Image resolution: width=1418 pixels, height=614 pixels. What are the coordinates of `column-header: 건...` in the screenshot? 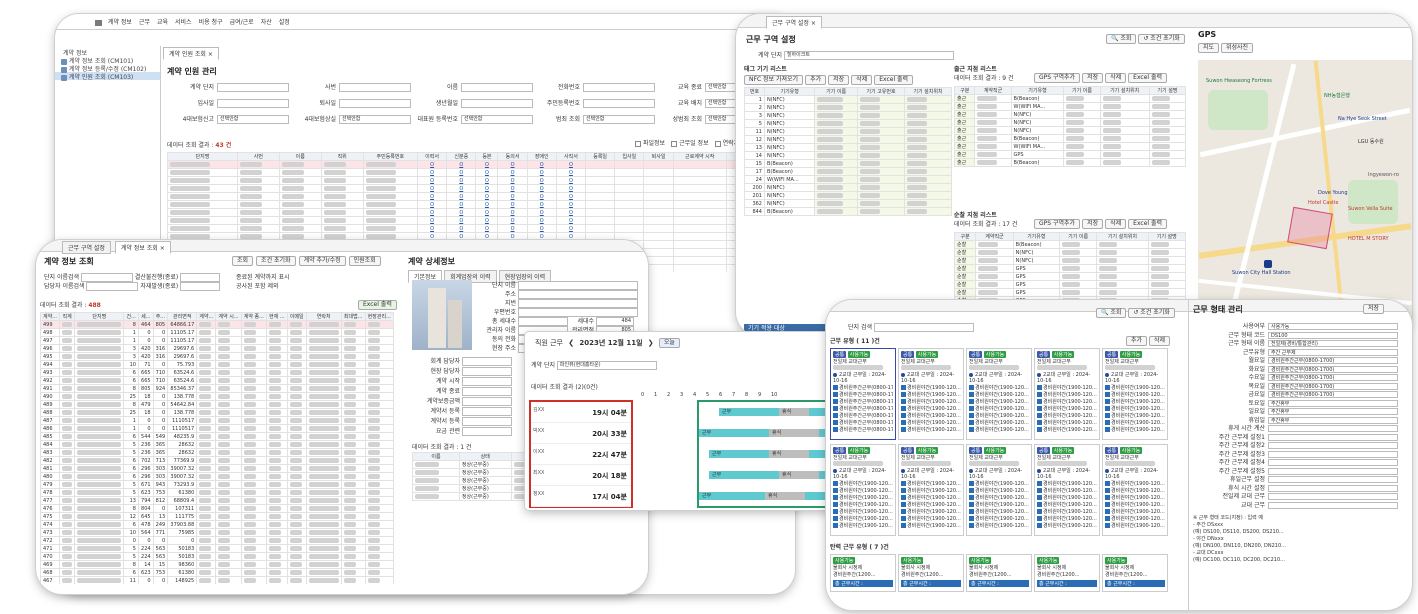 It's located at (131, 316).